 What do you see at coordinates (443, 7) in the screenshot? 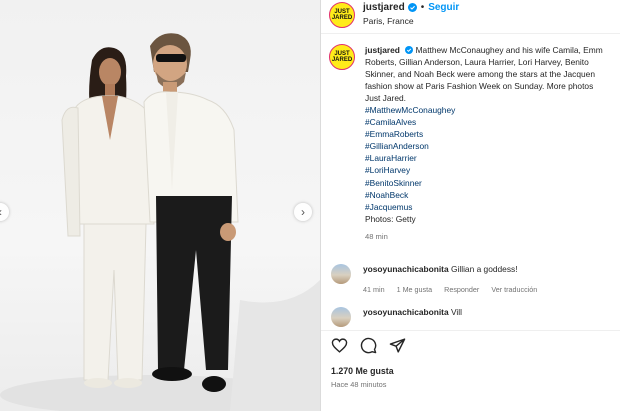
I see `follow-button: Seguir` at bounding box center [443, 7].